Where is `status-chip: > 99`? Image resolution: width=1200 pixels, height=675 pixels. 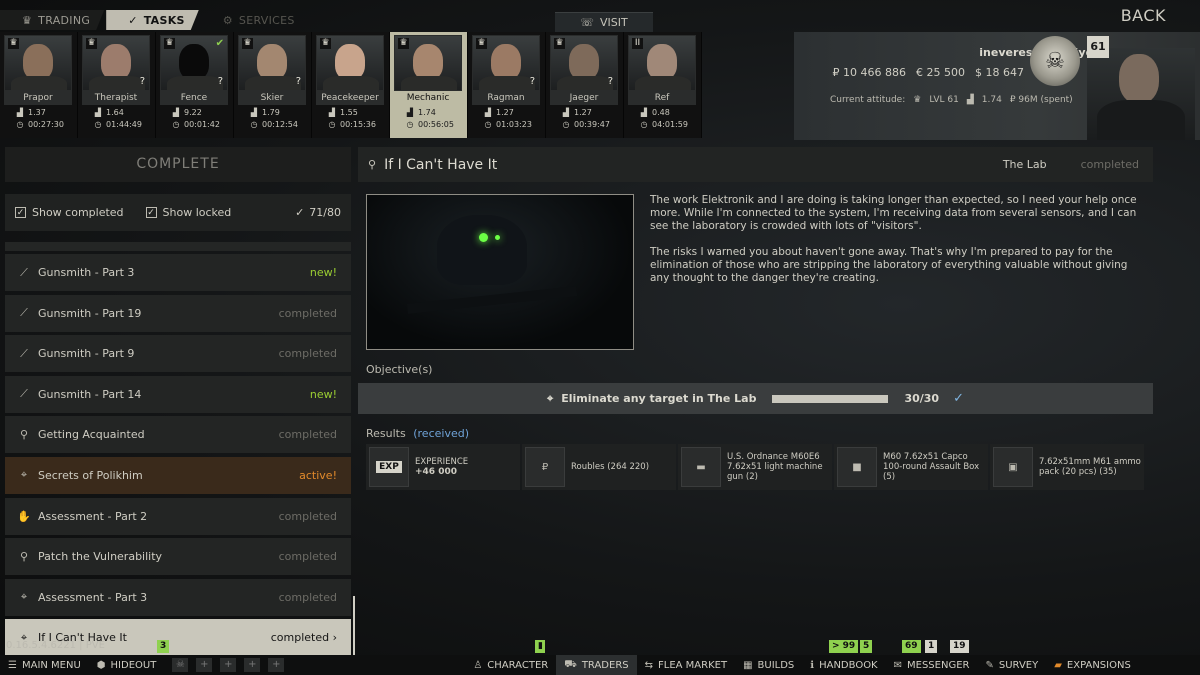 status-chip: > 99 is located at coordinates (844, 646).